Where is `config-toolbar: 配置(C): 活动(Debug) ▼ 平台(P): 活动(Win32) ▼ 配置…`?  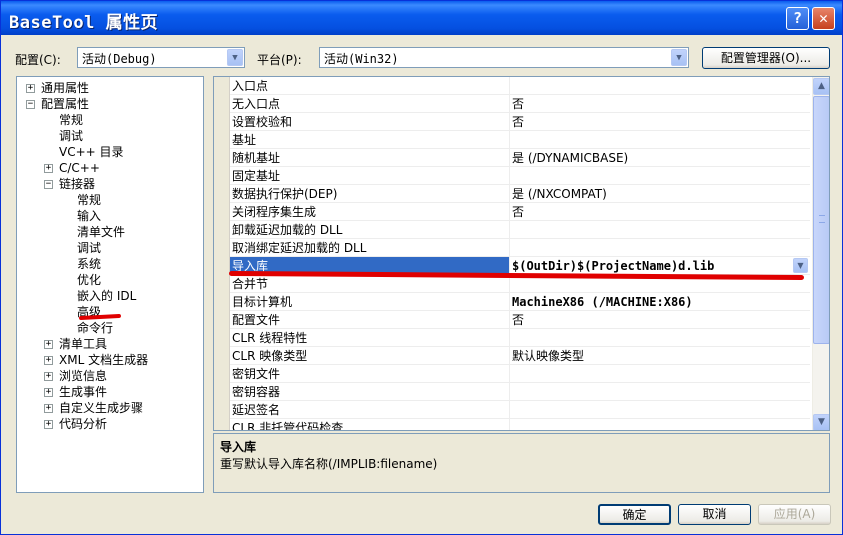 config-toolbar: 配置(C): 活动(Debug) ▼ 平台(P): 活动(Win32) ▼ 配置… is located at coordinates (422, 58).